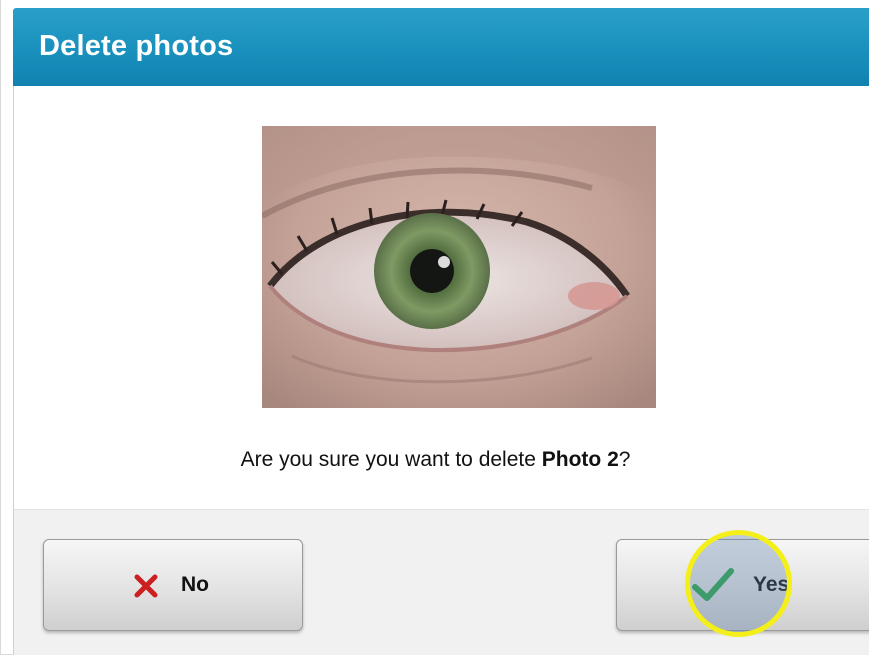  What do you see at coordinates (441, 47) in the screenshot?
I see `dialog-title-bar: Delete photos` at bounding box center [441, 47].